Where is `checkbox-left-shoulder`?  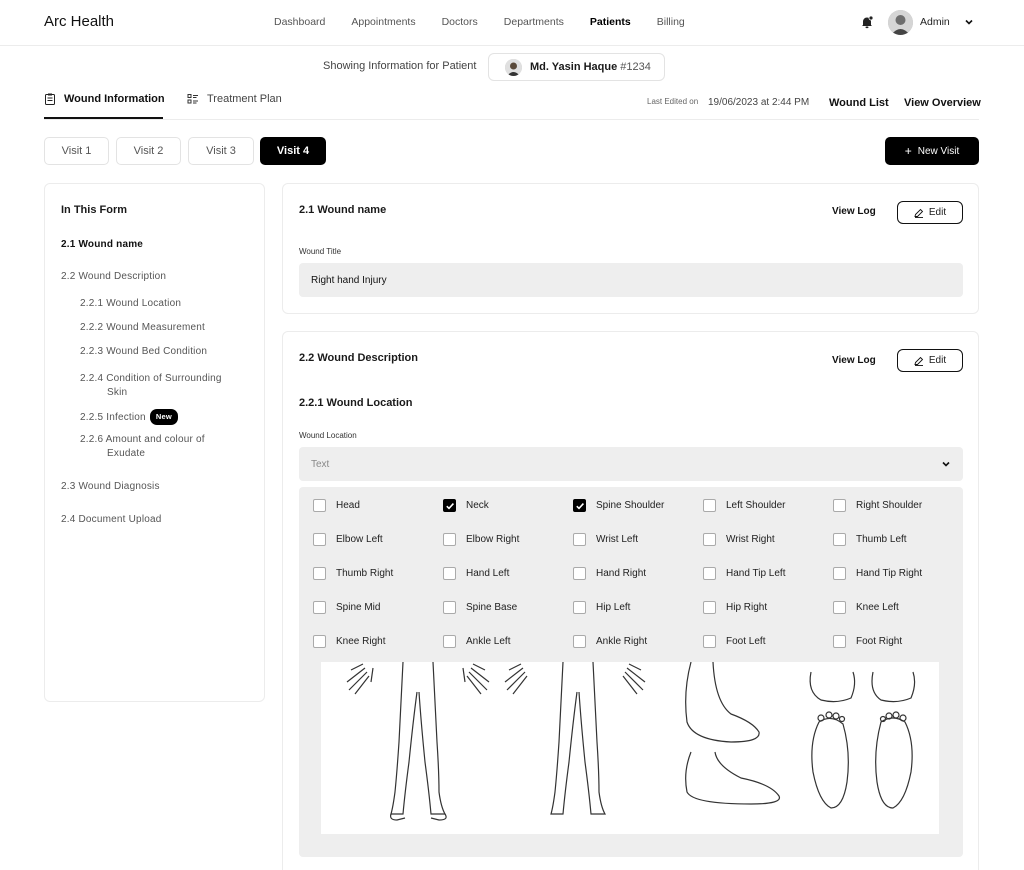
checkbox-left-shoulder is located at coordinates (709, 505).